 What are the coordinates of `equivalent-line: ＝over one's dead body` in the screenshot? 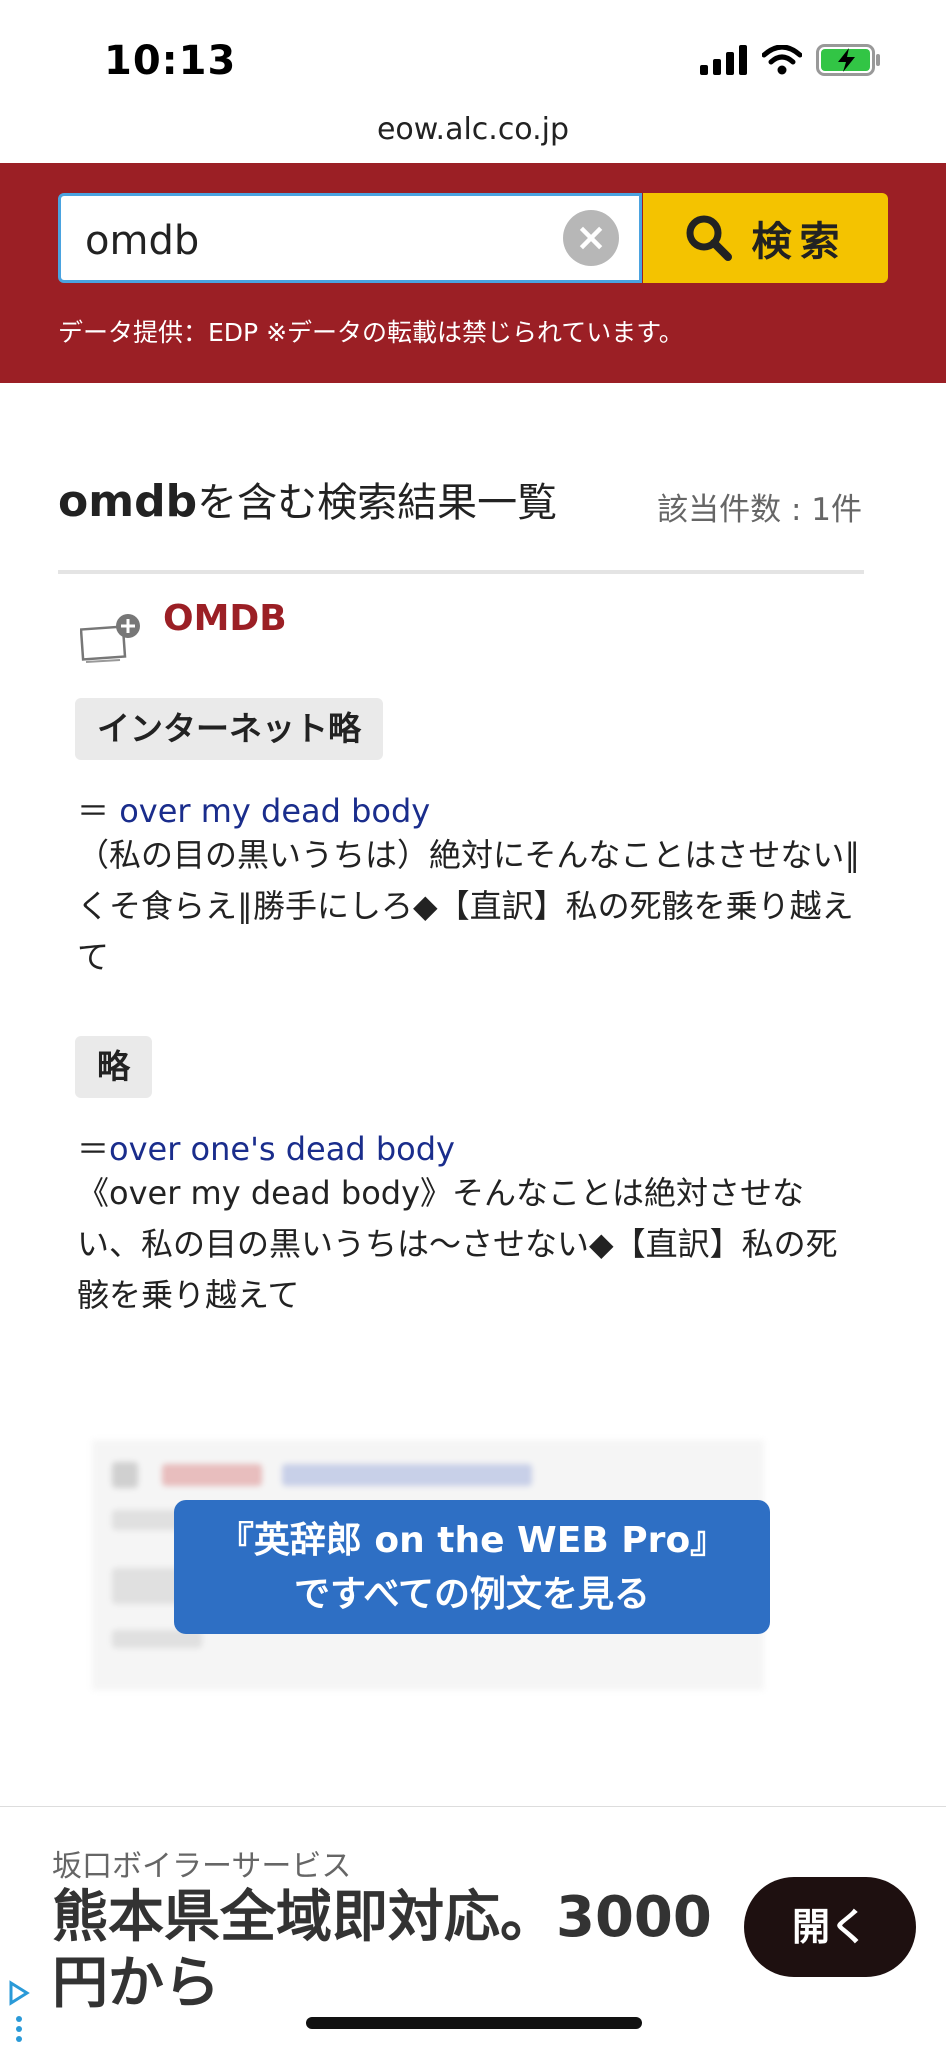 It's located at (266, 1147).